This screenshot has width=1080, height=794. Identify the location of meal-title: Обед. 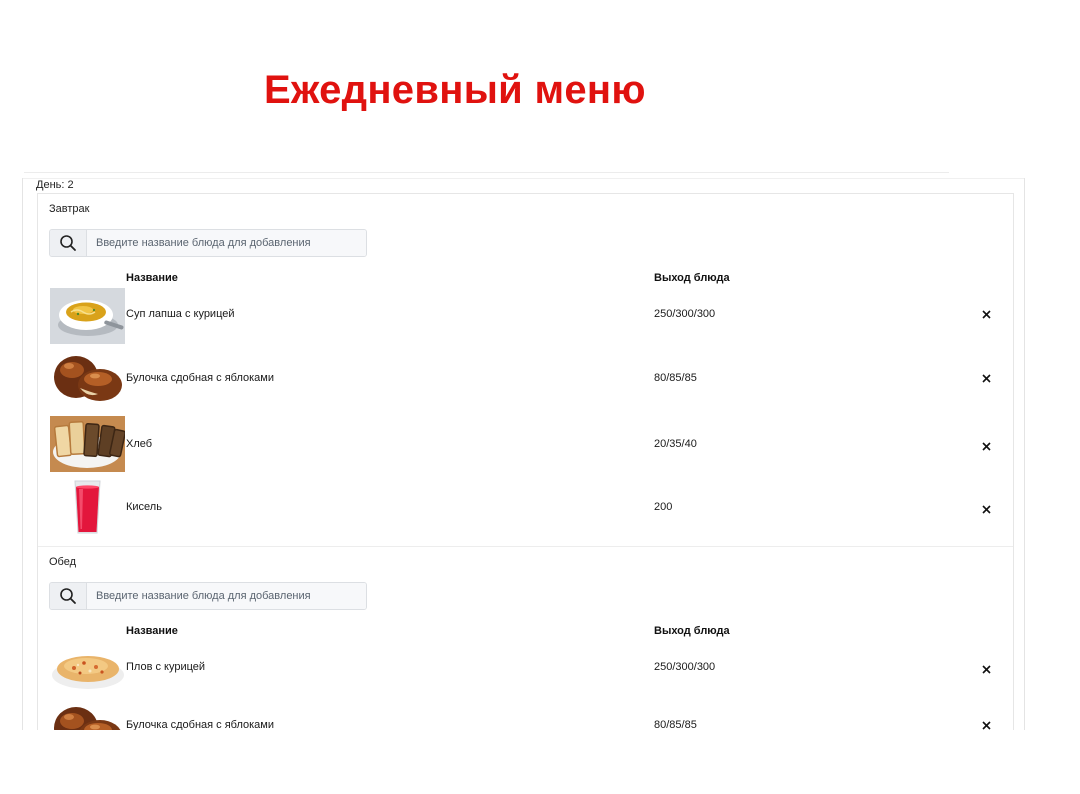
(63, 562).